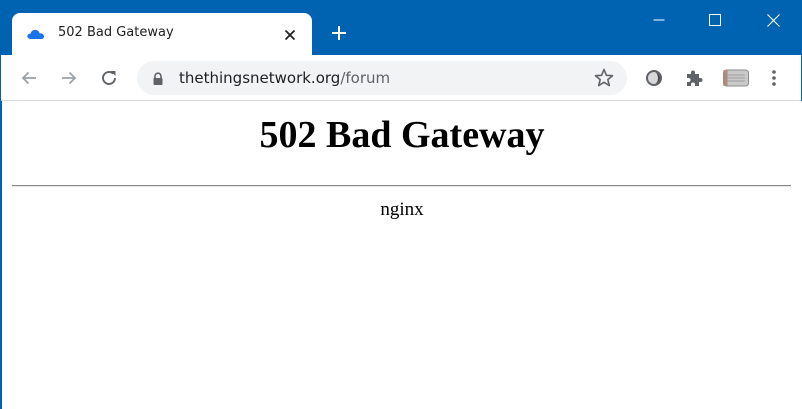 The image size is (802, 409). I want to click on arrow-right-icon, so click(69, 78).